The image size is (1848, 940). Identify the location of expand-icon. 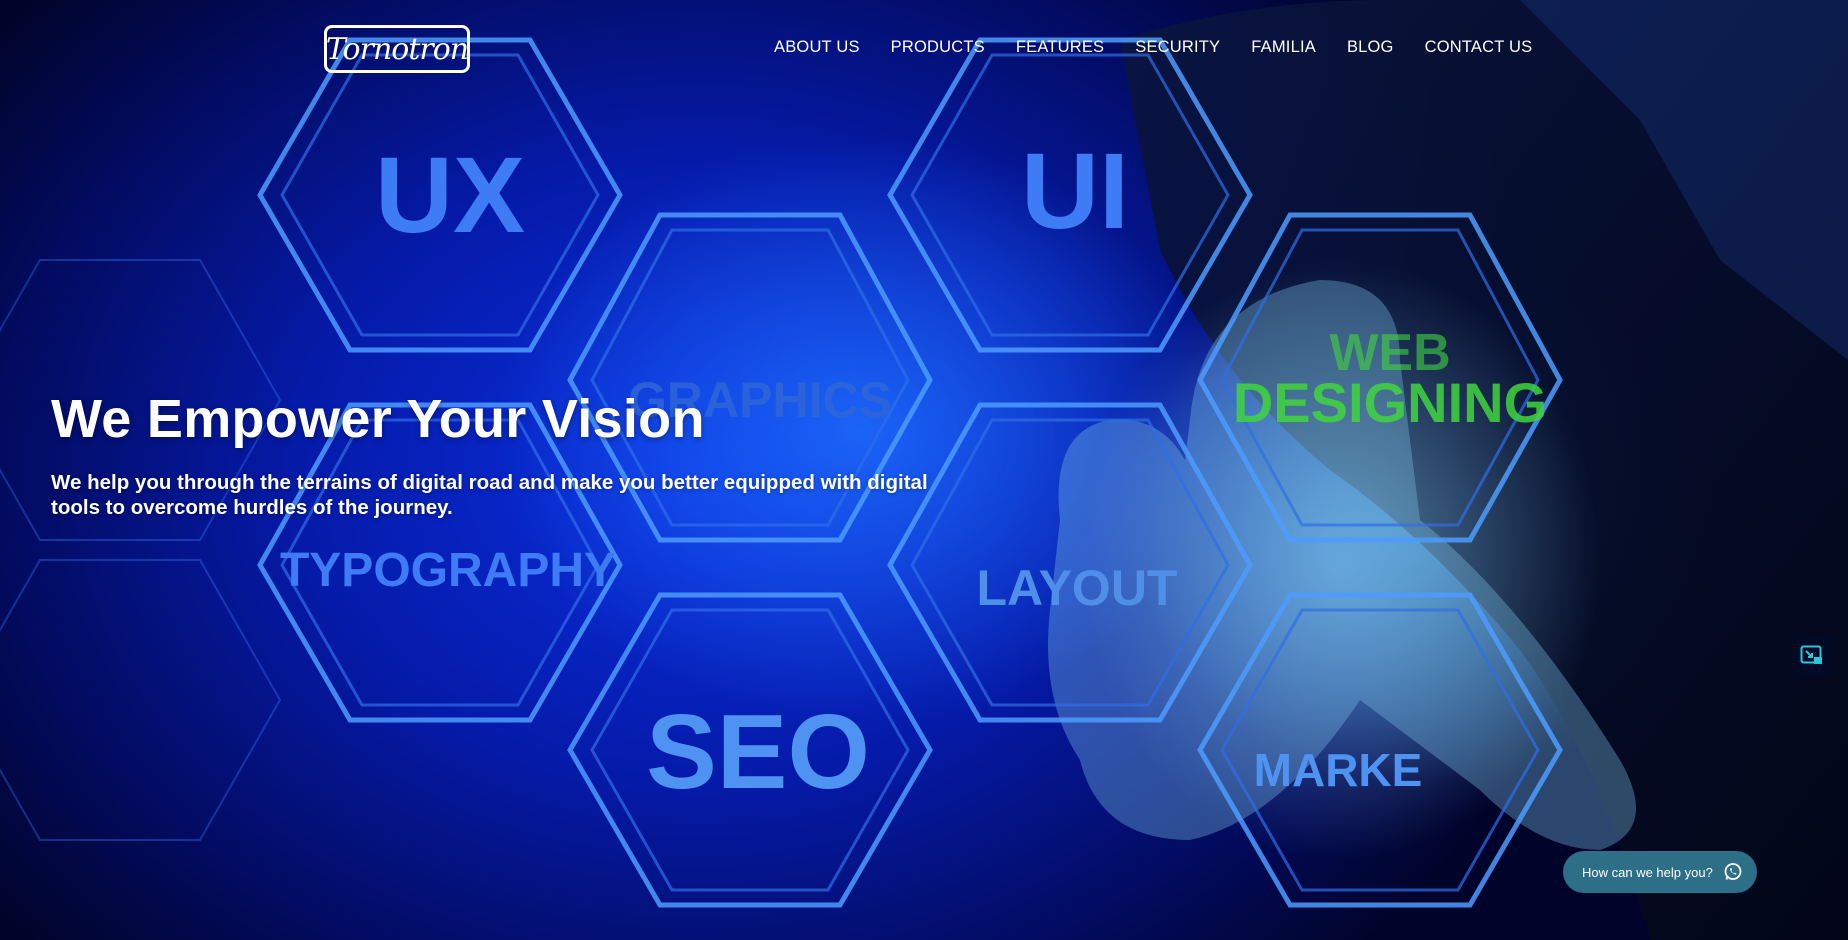
(1811, 654).